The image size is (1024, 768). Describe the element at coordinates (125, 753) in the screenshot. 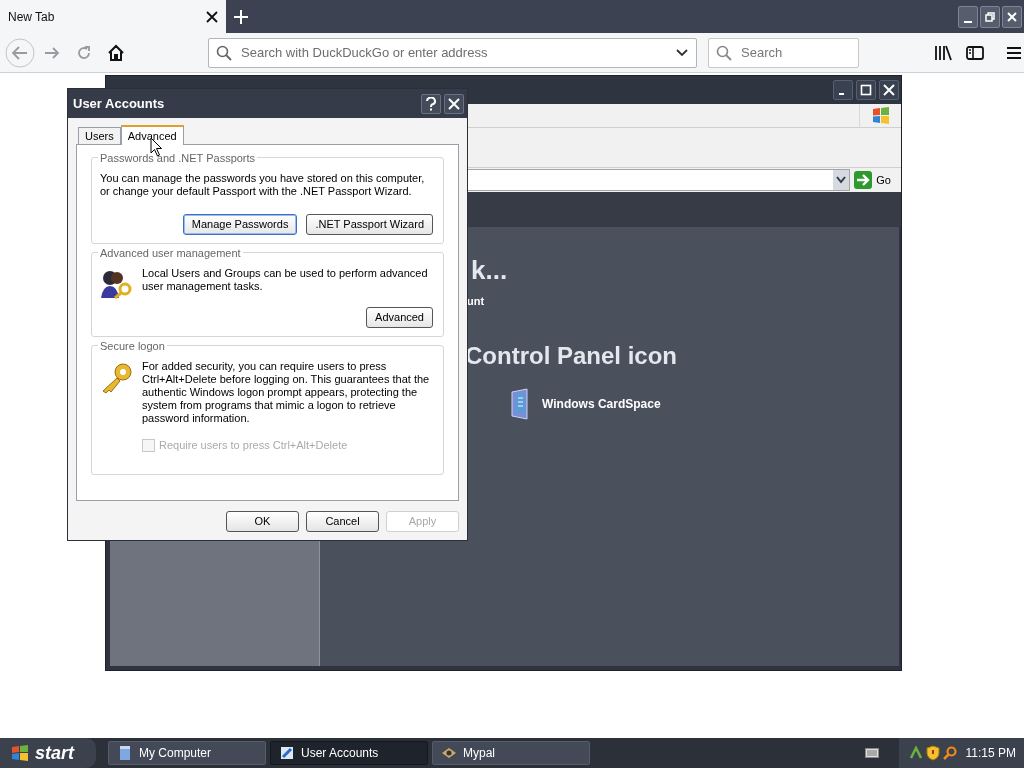

I see `computer-icon` at that location.